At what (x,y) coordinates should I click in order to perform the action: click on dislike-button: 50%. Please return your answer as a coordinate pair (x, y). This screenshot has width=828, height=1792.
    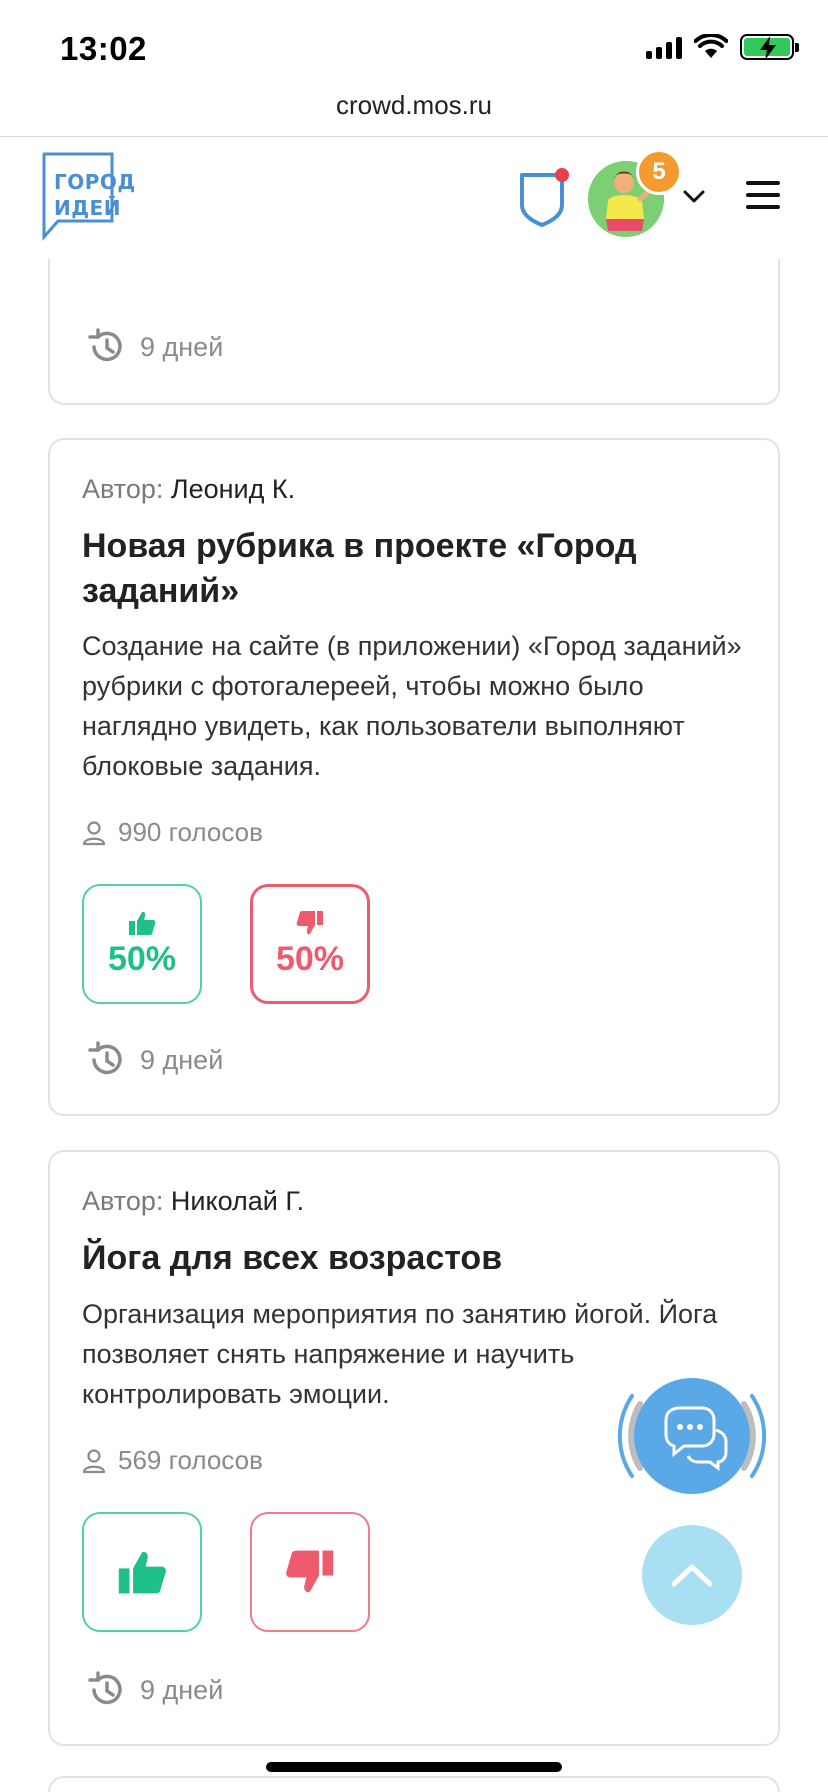
    Looking at the image, I should click on (310, 944).